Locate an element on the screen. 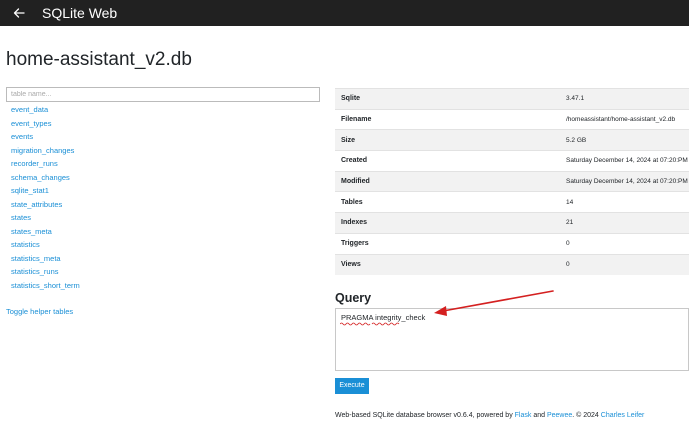 The height and width of the screenshot is (428, 689). top-bar: SQLite Web is located at coordinates (344, 13).